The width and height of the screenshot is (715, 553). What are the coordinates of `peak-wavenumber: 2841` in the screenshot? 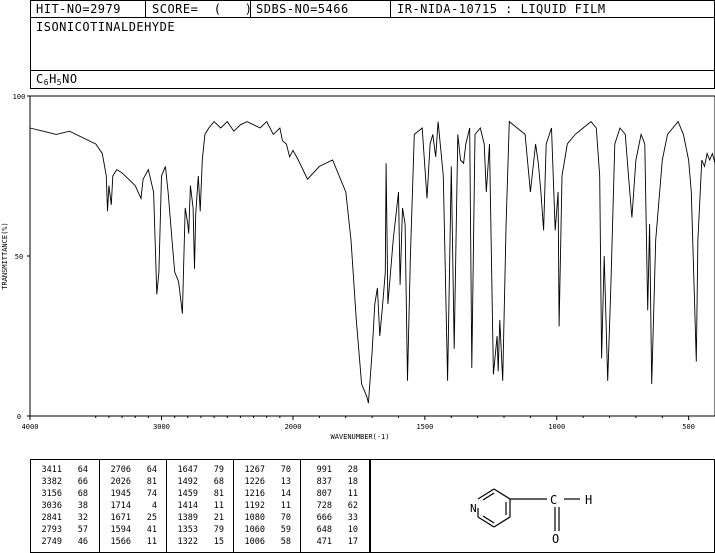 It's located at (51, 518).